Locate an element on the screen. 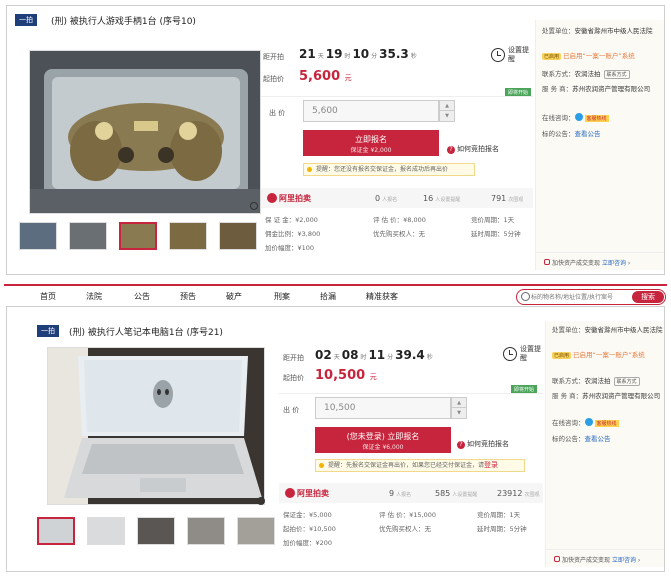  search-button: 搜索 is located at coordinates (648, 297).